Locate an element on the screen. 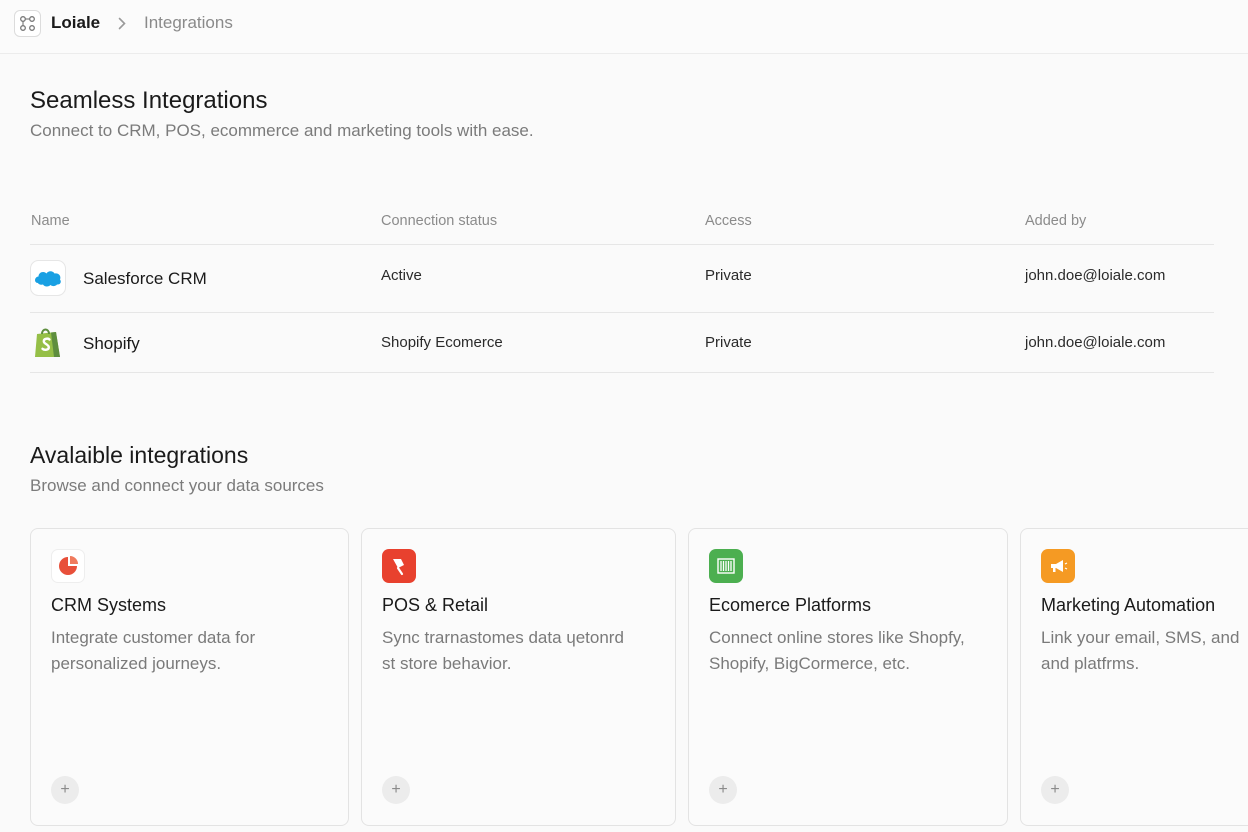 This screenshot has height=832, width=1248. table-header: Name Connection status Access Added by is located at coordinates (622, 221).